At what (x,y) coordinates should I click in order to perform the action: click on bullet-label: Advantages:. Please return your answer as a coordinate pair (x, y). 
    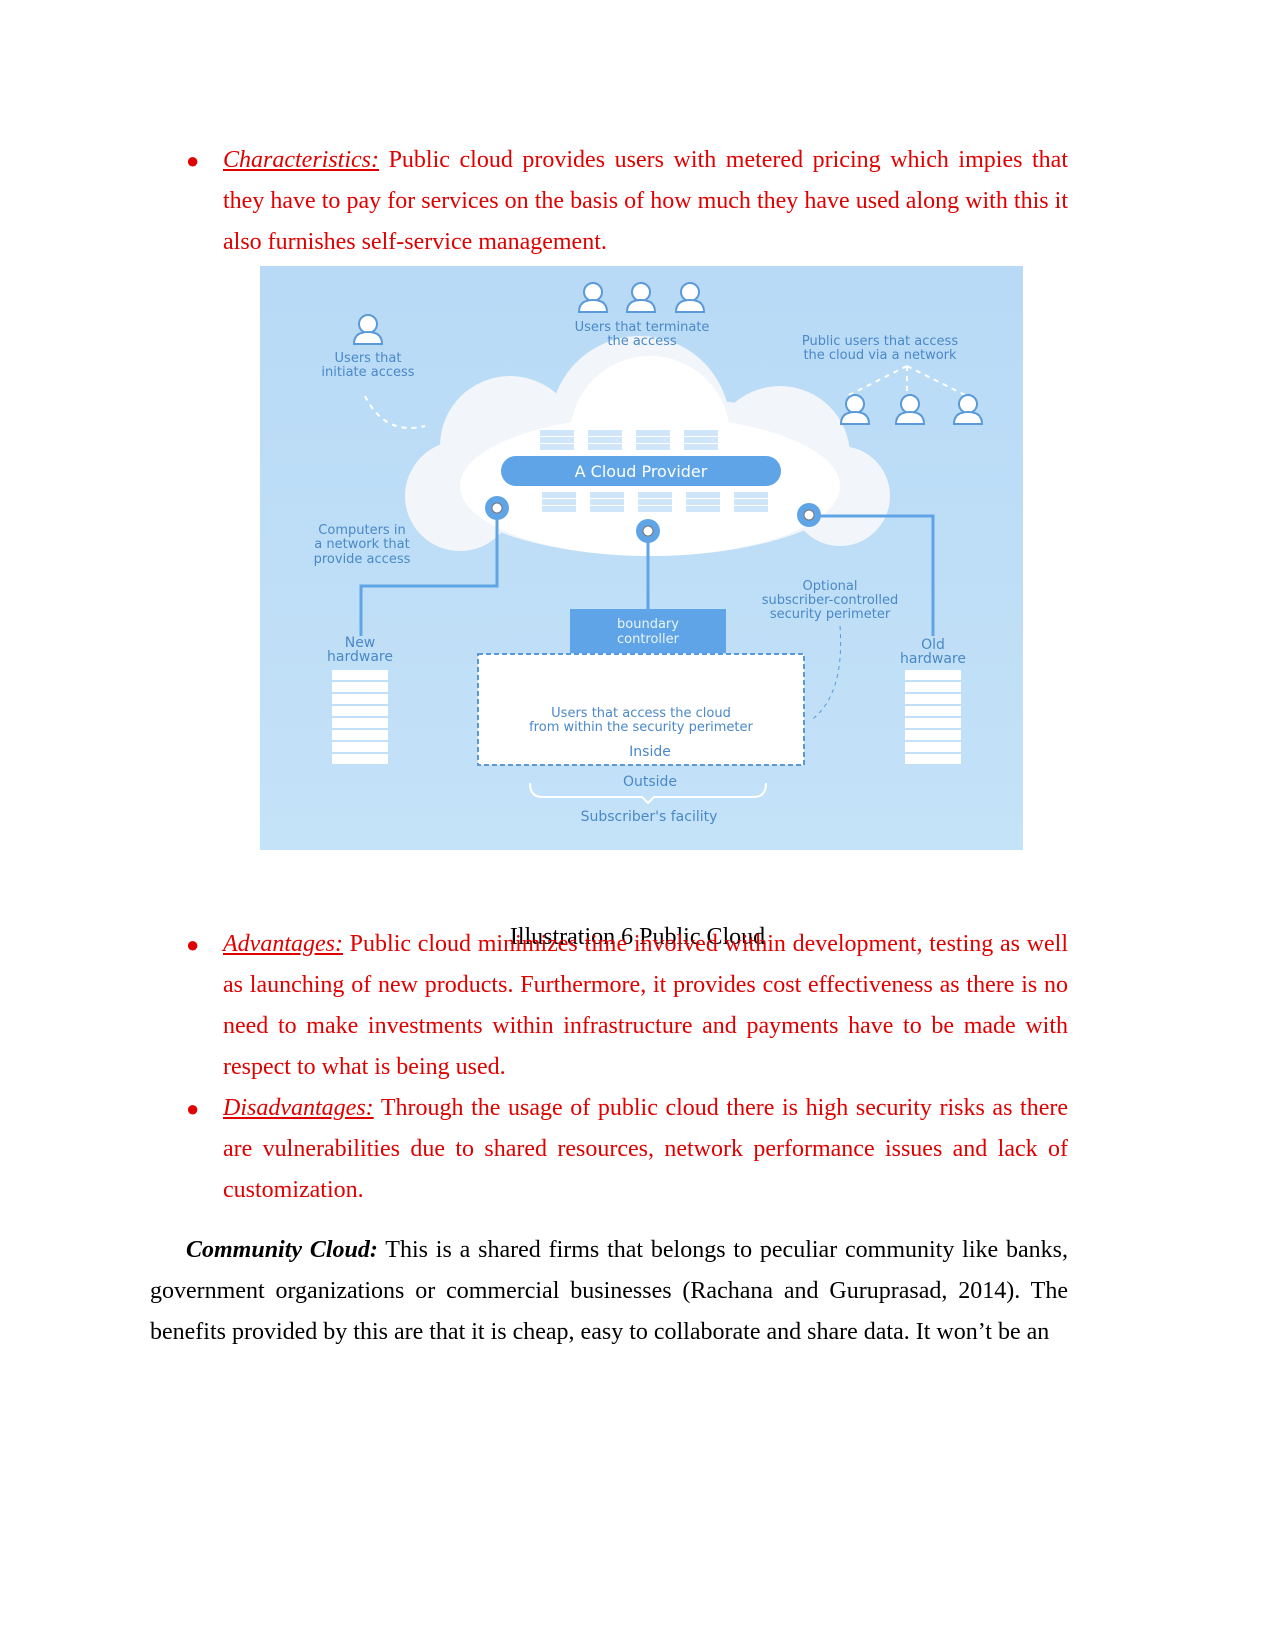
    Looking at the image, I should click on (283, 944).